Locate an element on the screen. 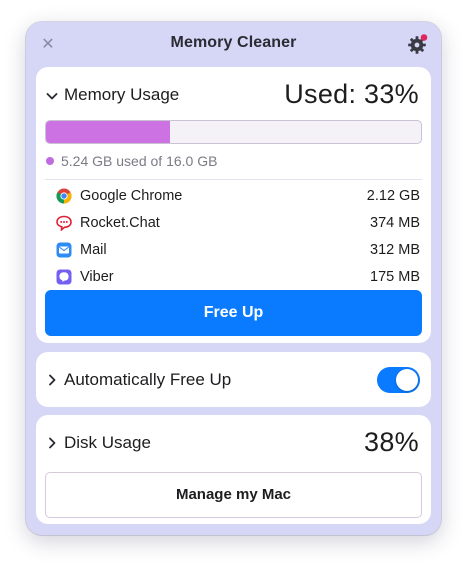 Image resolution: width=467 pixels, height=566 pixels. chrome-icon is located at coordinates (64, 196).